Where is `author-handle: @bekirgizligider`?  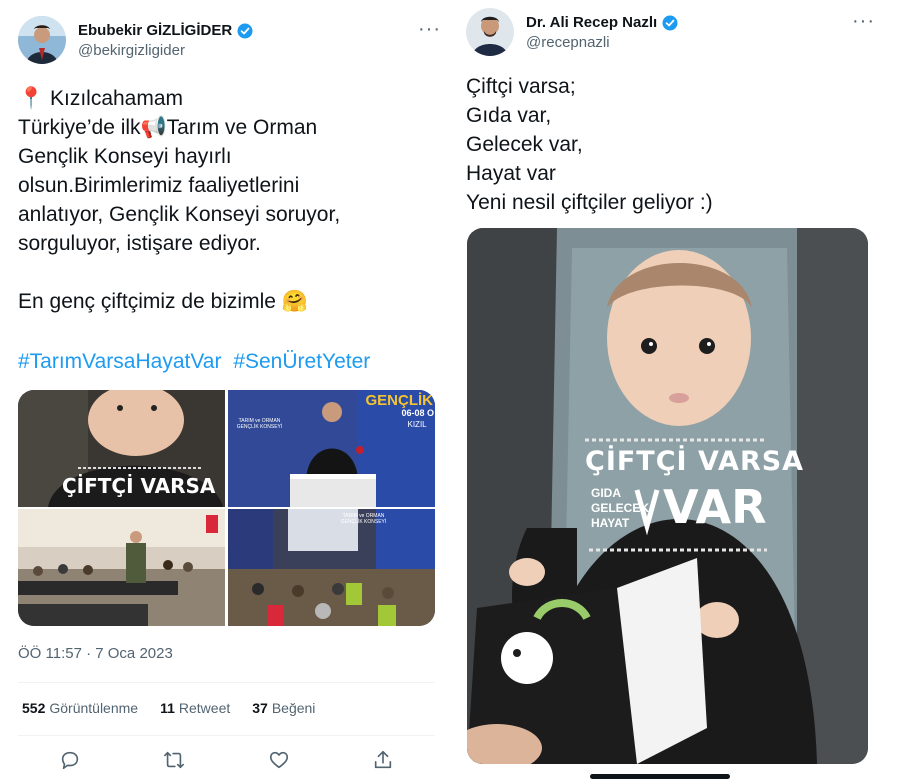 author-handle: @bekirgizligider is located at coordinates (166, 50).